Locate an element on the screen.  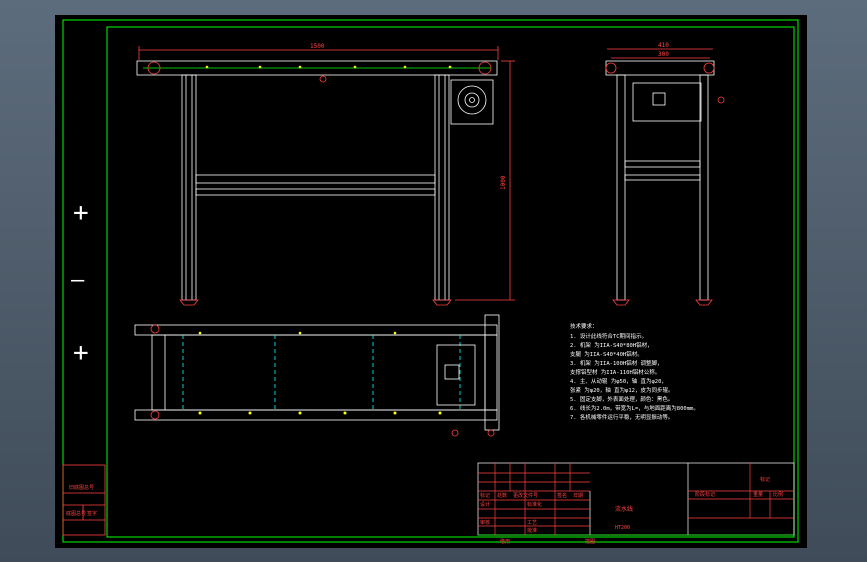
stamp-cell: 底图总号 is located at coordinates (76, 513).